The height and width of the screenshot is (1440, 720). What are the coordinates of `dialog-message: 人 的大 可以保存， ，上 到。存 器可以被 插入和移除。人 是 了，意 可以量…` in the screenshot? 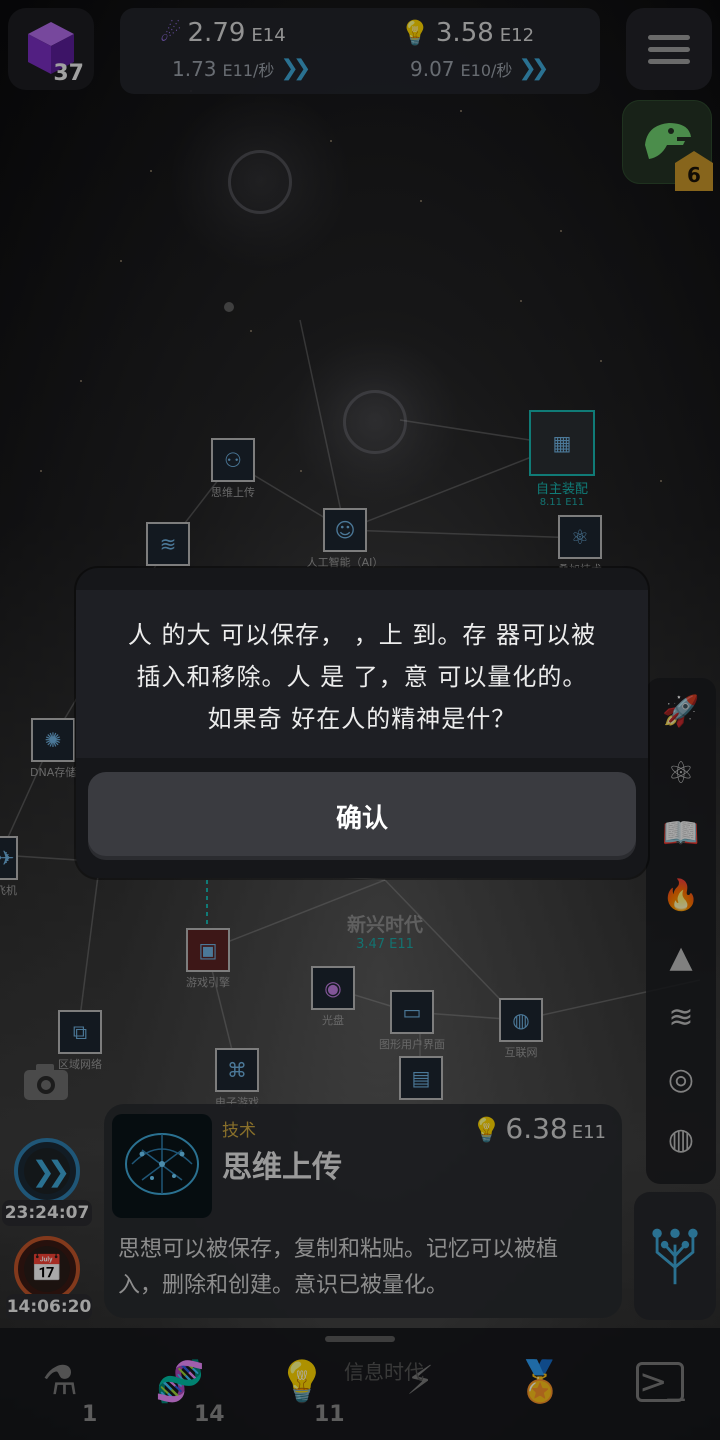 It's located at (362, 677).